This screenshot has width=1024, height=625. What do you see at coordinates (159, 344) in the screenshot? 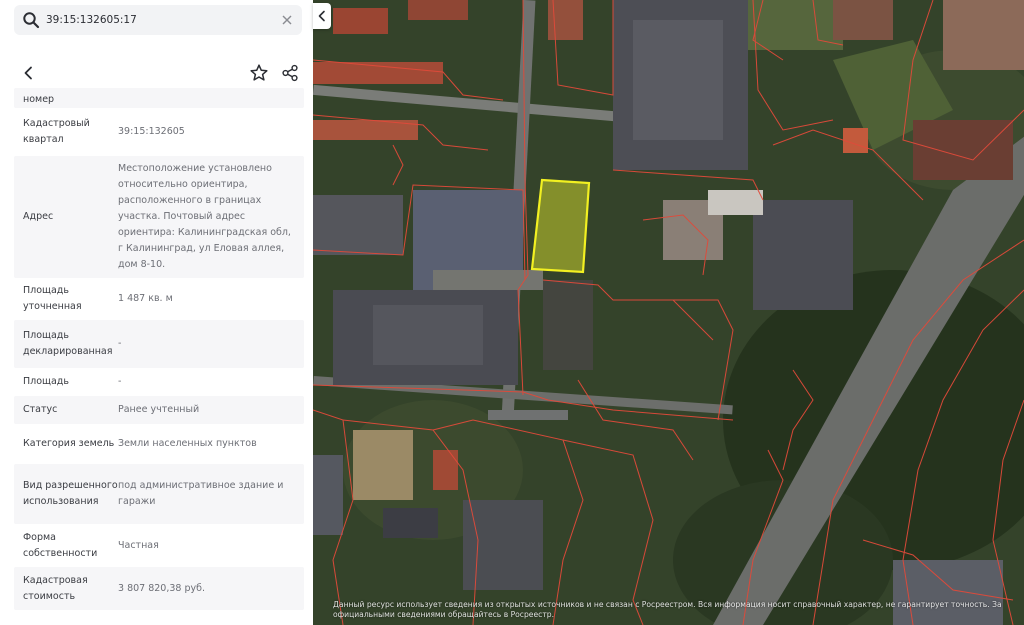
I see `detail-row-area-declared: Площадь декларированная -` at bounding box center [159, 344].